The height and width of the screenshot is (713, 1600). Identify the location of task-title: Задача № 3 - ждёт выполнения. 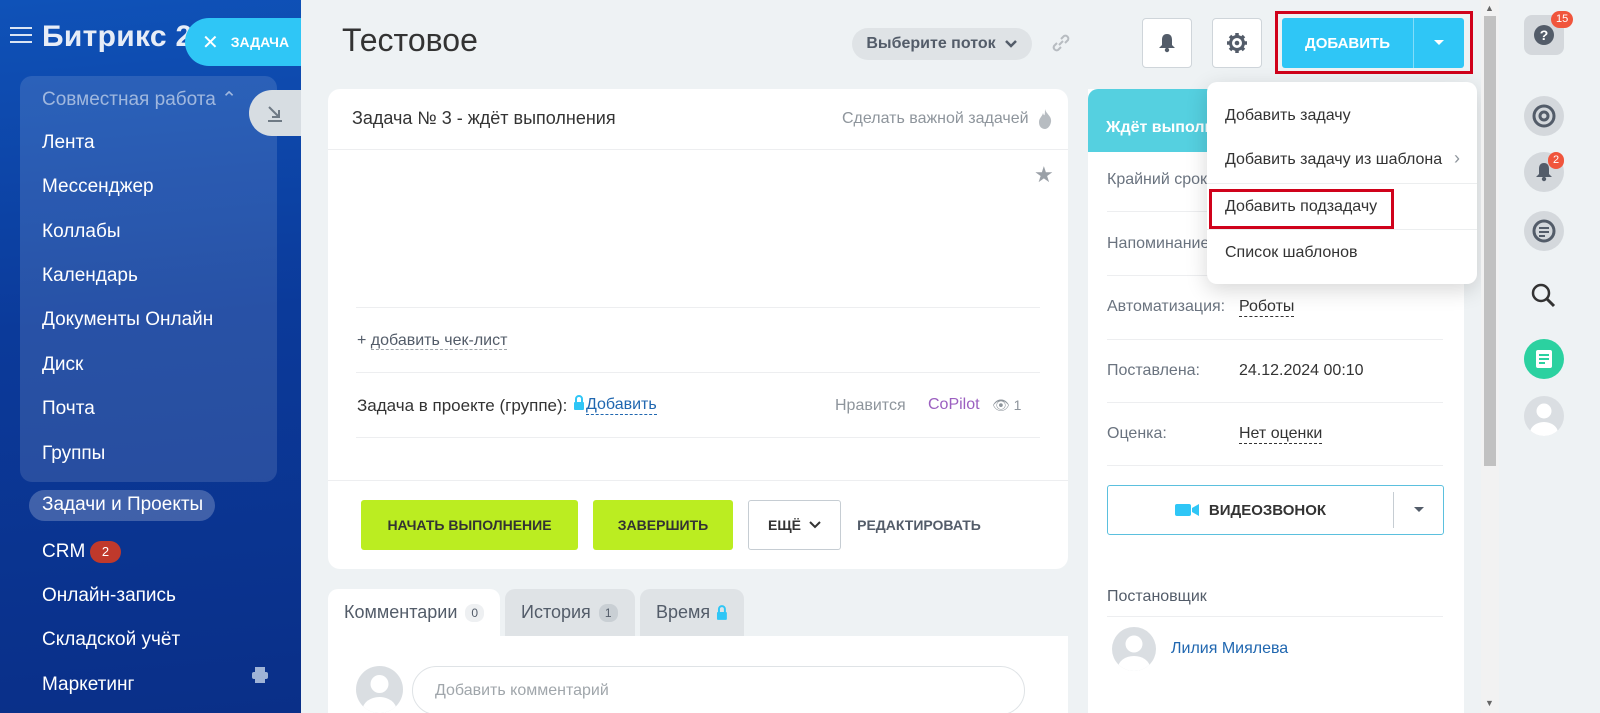
(484, 118).